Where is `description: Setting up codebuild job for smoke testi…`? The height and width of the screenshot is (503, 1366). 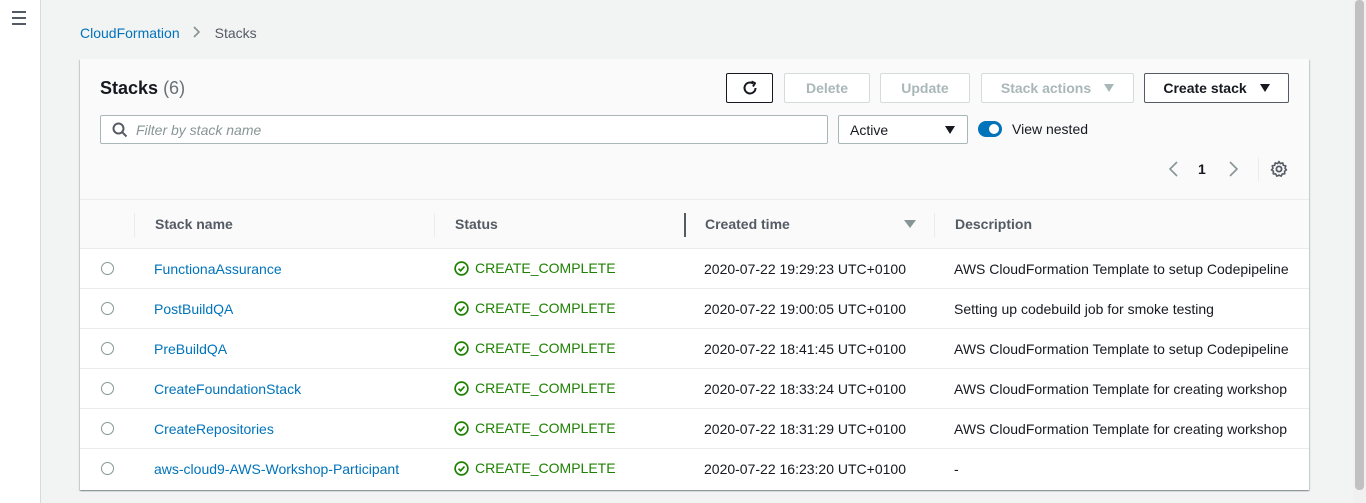 description: Setting up codebuild job for smoke testi… is located at coordinates (1084, 309).